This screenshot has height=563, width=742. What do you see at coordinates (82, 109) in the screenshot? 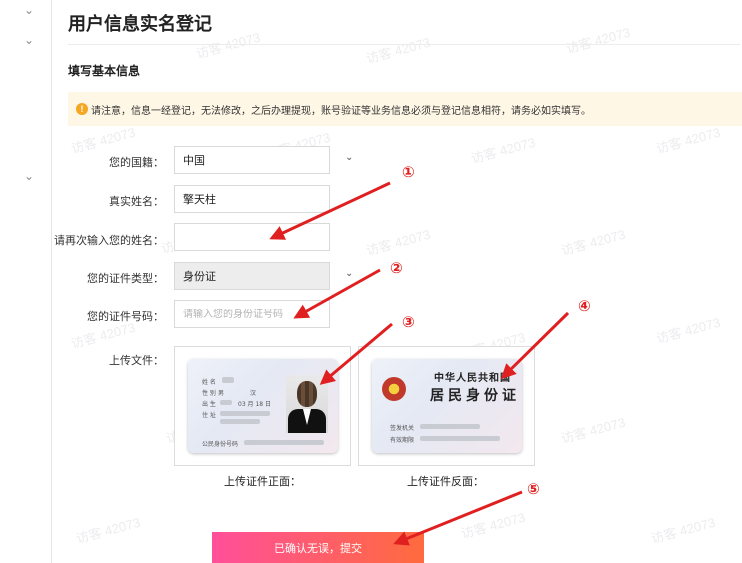
I see `warning-icon: !` at bounding box center [82, 109].